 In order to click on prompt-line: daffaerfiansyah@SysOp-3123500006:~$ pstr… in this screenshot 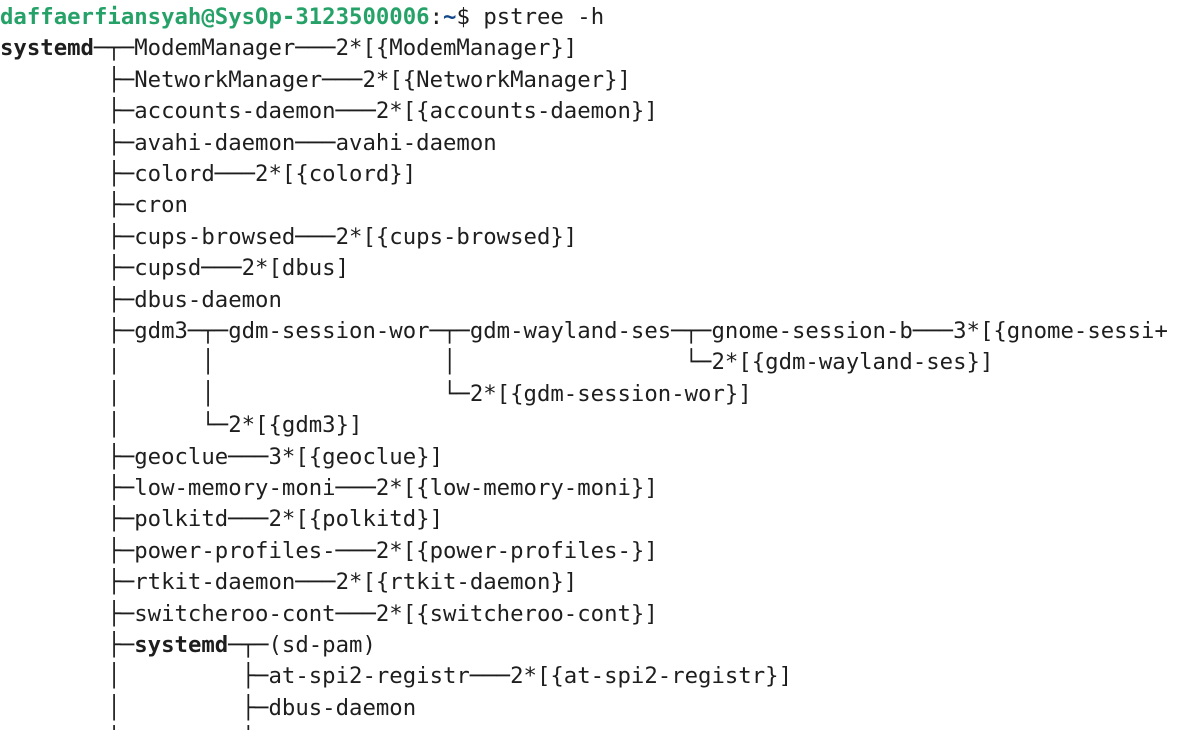, I will do `click(302, 17)`.